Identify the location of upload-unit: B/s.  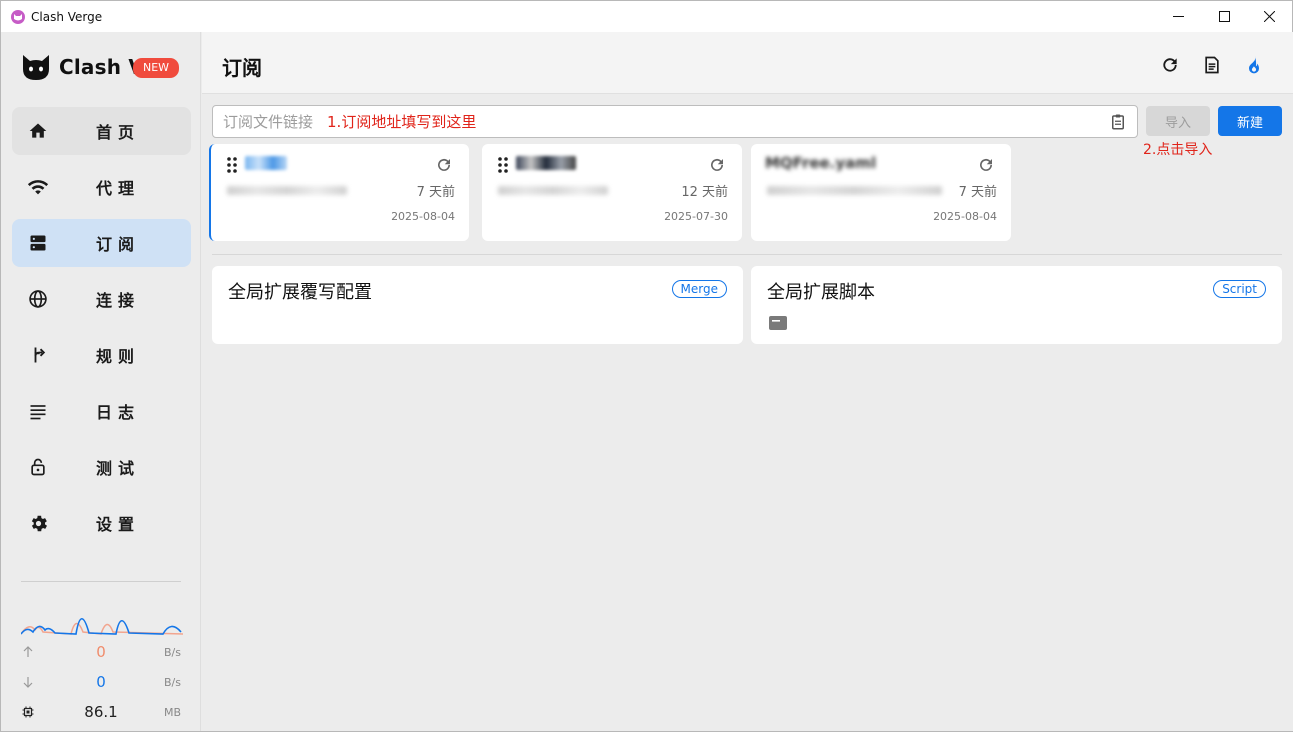
(172, 652).